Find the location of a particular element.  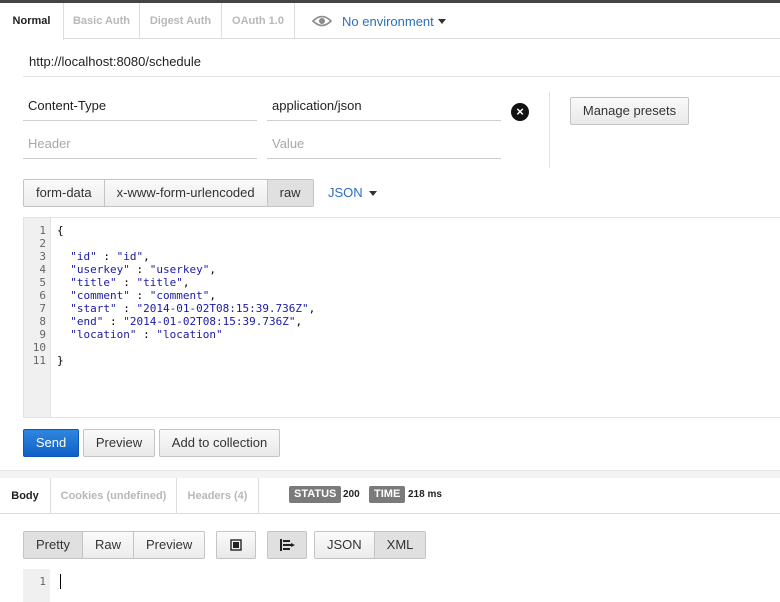

response-view-group: Pretty Raw Preview is located at coordinates (114, 545).